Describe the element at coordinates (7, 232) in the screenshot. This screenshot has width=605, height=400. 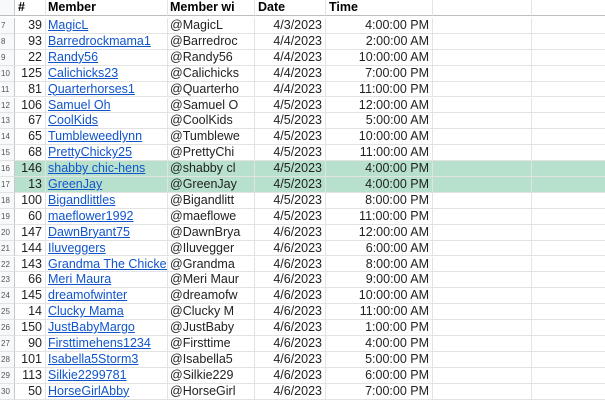
I see `row-number: 20` at that location.